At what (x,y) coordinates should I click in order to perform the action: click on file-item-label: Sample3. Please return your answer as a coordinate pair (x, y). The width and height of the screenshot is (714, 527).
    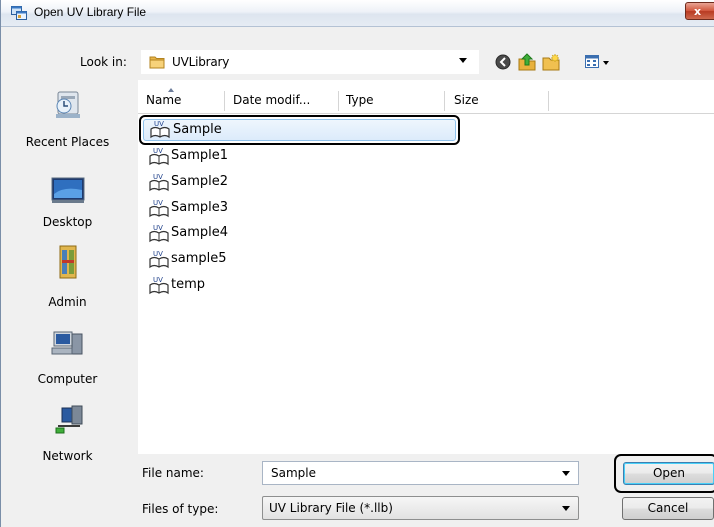
    Looking at the image, I should click on (200, 207).